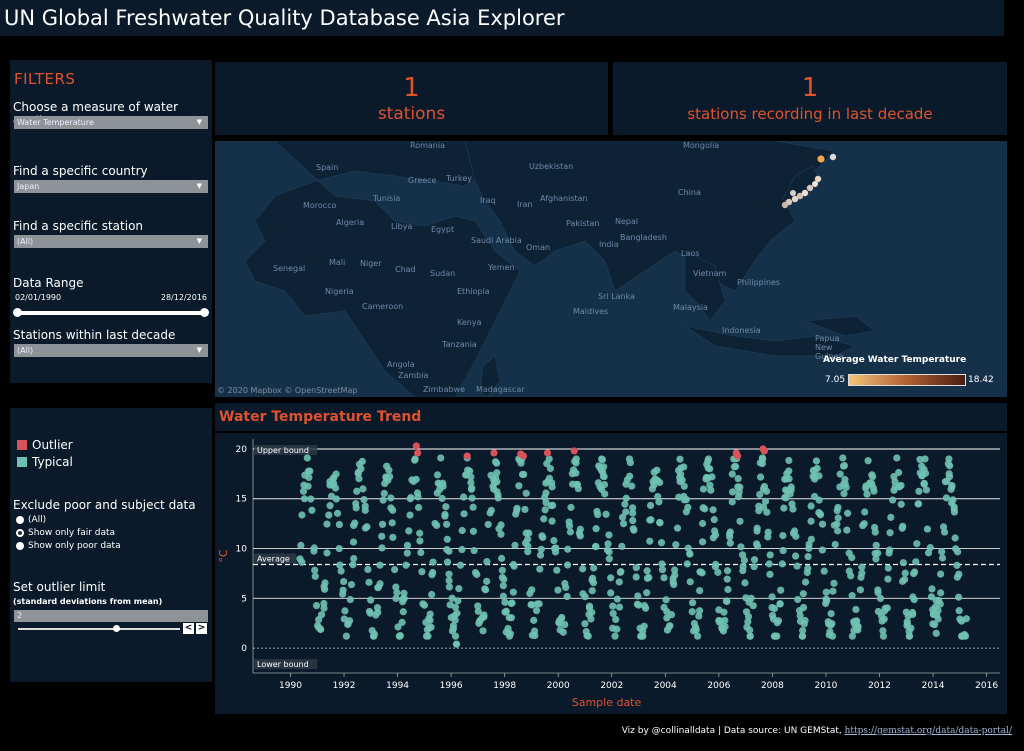 Image resolution: width=1024 pixels, height=751 pixels. I want to click on map-label: Greece, so click(422, 180).